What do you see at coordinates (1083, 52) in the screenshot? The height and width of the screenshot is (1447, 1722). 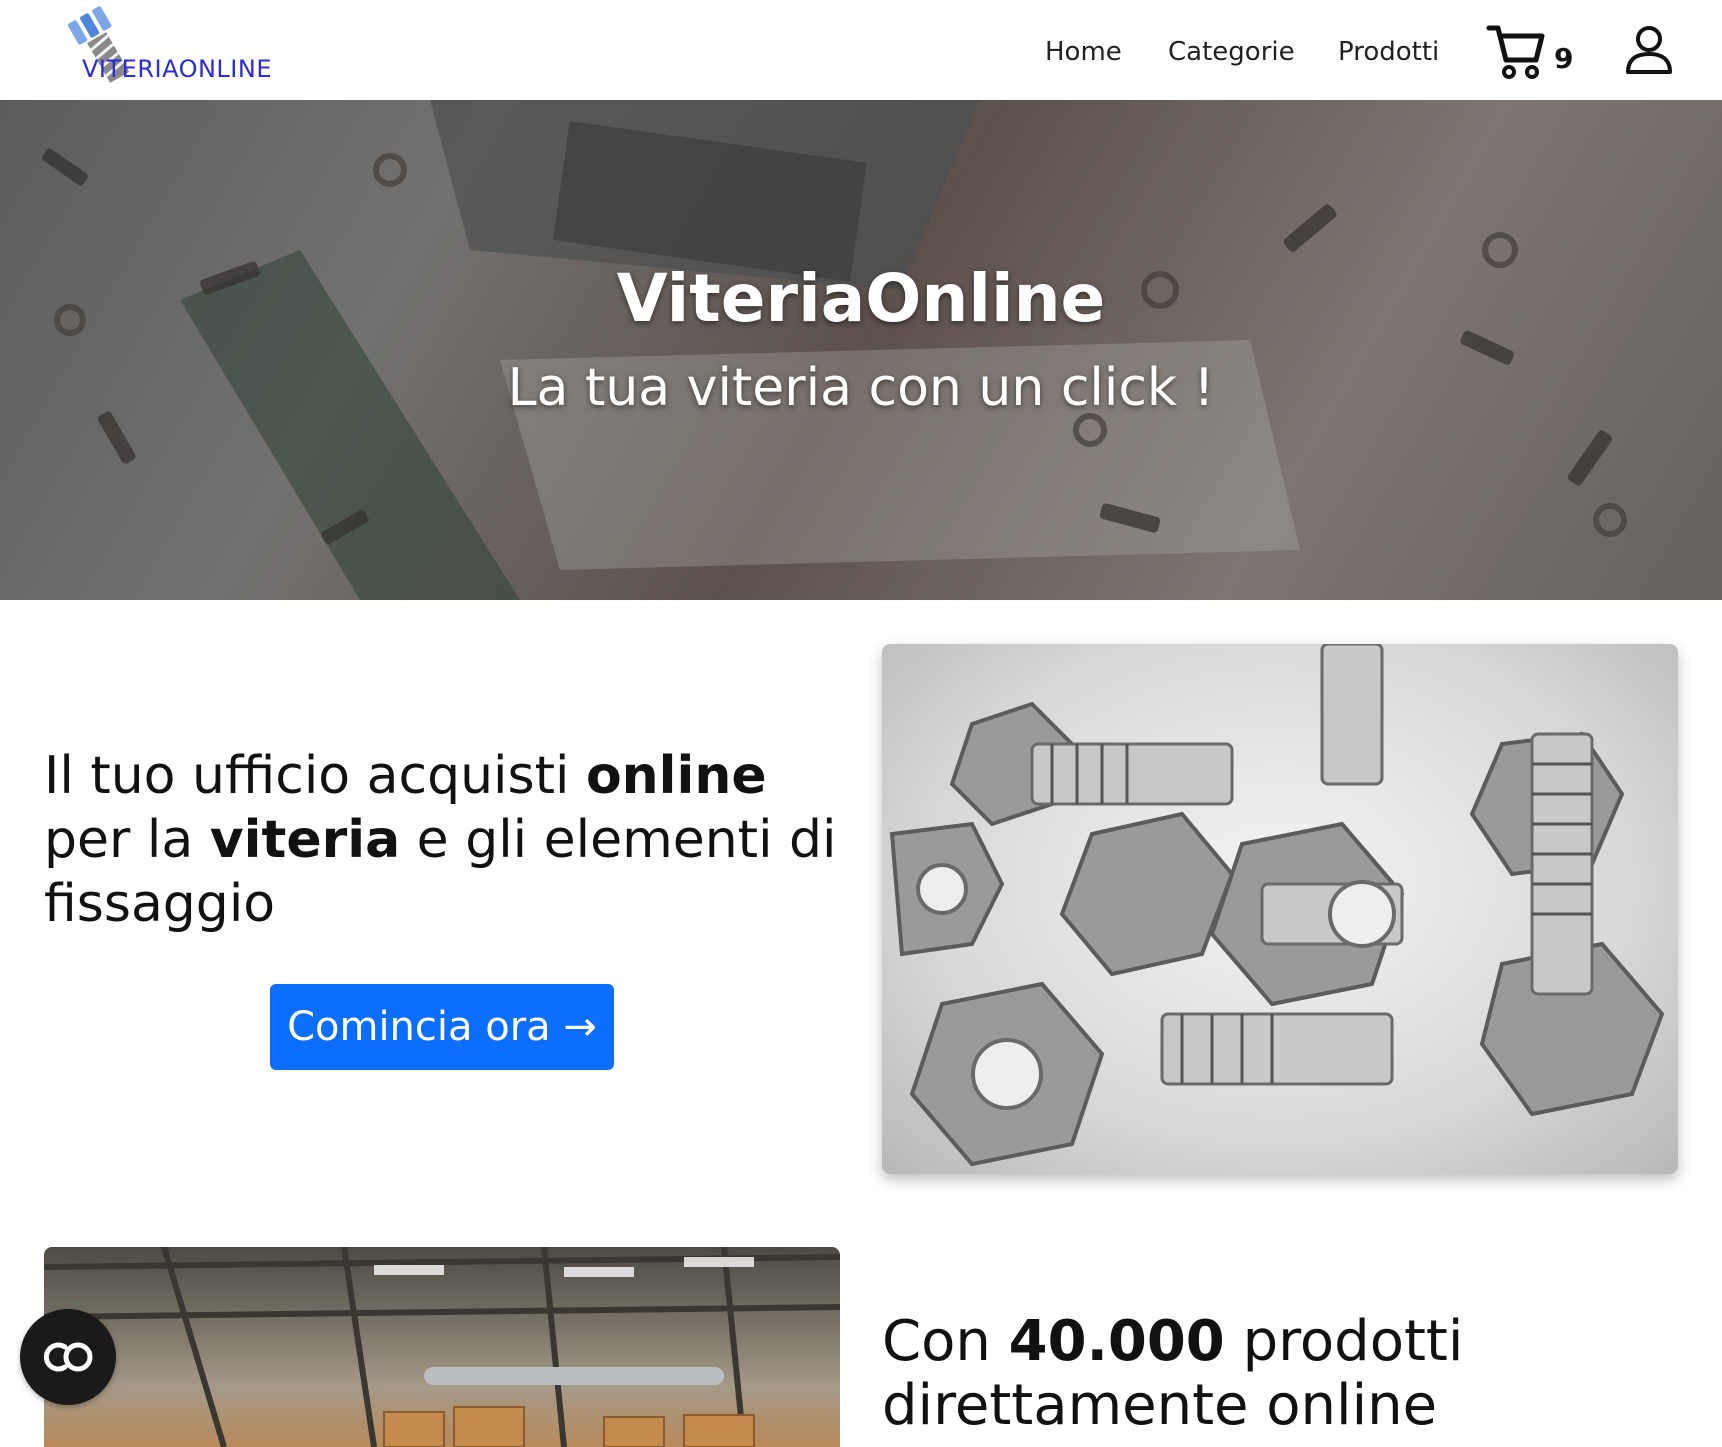 I see `nav-home: Home` at bounding box center [1083, 52].